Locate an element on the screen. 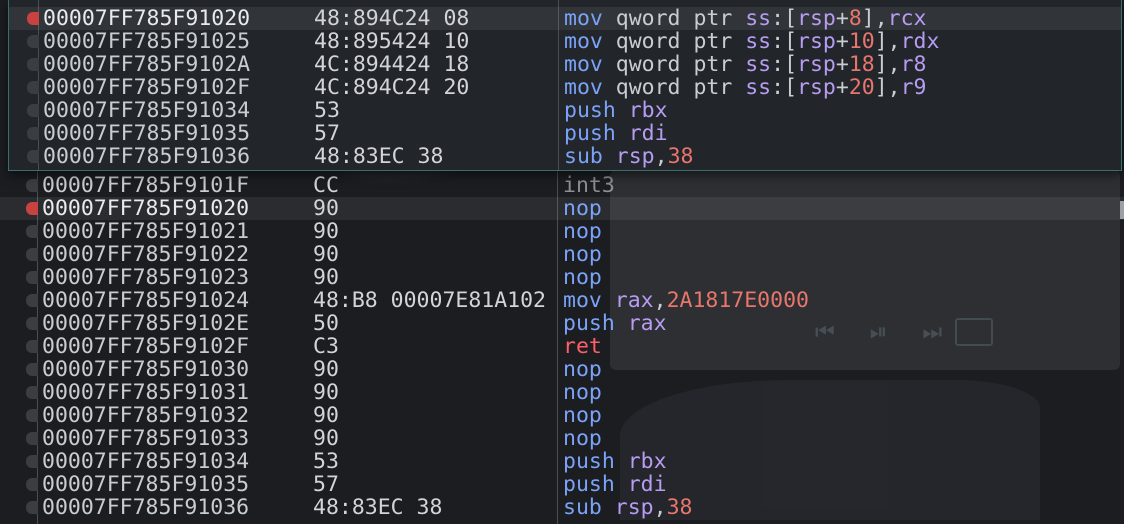  address-cell: 00007FF785F91033 is located at coordinates (146, 438).